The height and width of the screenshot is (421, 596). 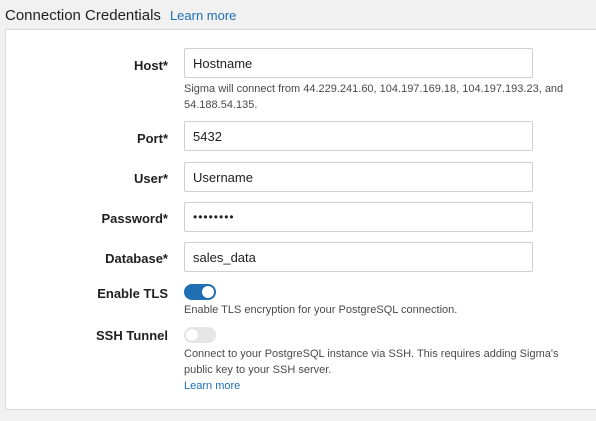 I want to click on database-input, so click(x=358, y=257).